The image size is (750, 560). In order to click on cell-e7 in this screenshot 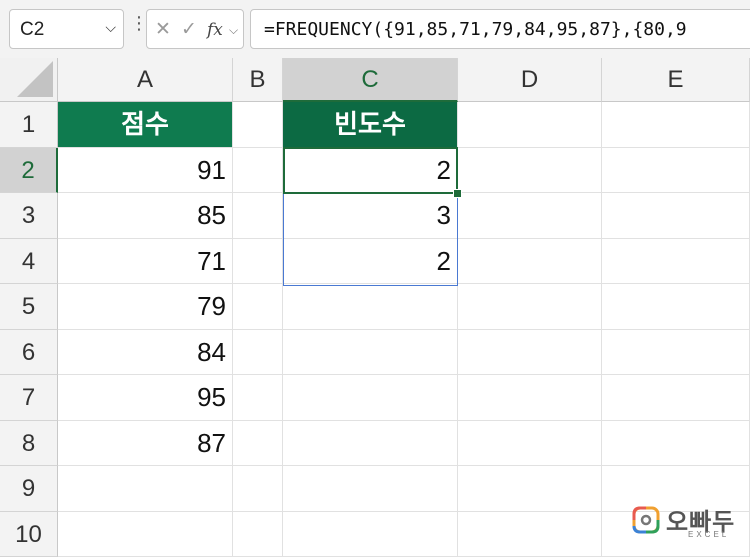, I will do `click(676, 398)`.